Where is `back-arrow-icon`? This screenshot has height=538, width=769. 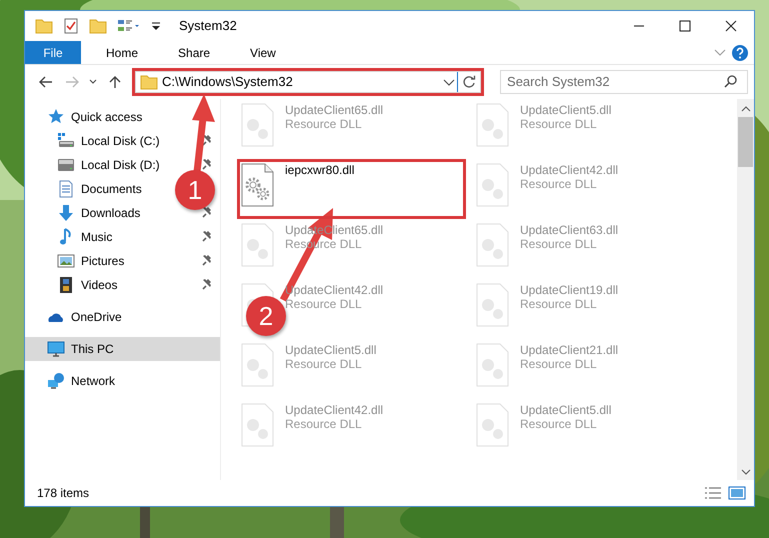
back-arrow-icon is located at coordinates (45, 82).